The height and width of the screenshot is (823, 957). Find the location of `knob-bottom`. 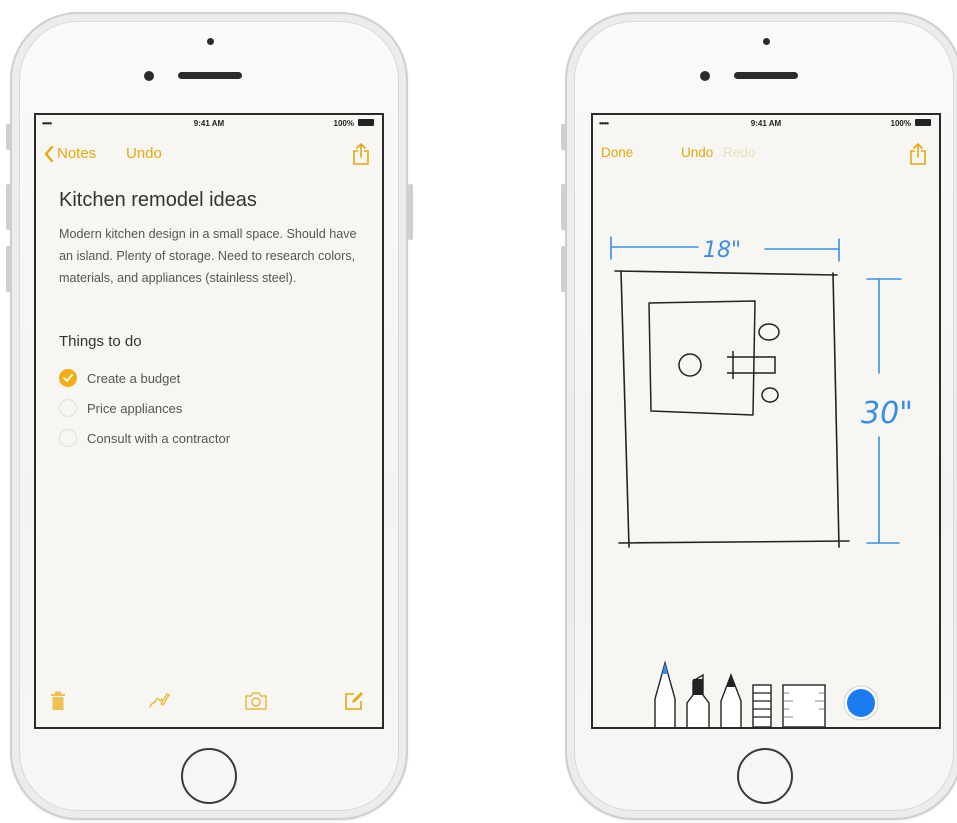

knob-bottom is located at coordinates (770, 395).